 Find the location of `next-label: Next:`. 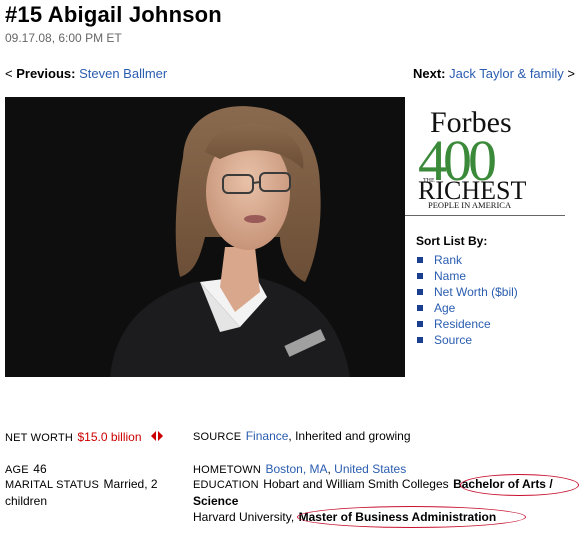

next-label: Next: is located at coordinates (429, 73).